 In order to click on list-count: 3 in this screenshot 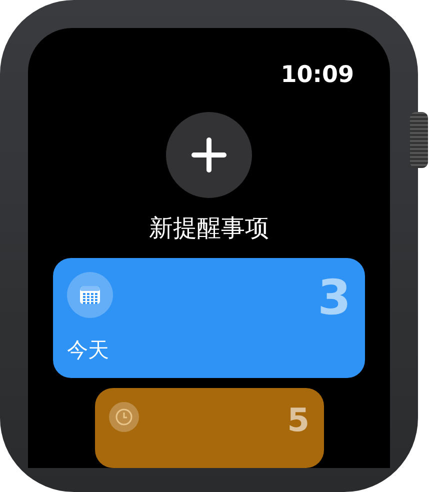, I will do `click(334, 298)`.